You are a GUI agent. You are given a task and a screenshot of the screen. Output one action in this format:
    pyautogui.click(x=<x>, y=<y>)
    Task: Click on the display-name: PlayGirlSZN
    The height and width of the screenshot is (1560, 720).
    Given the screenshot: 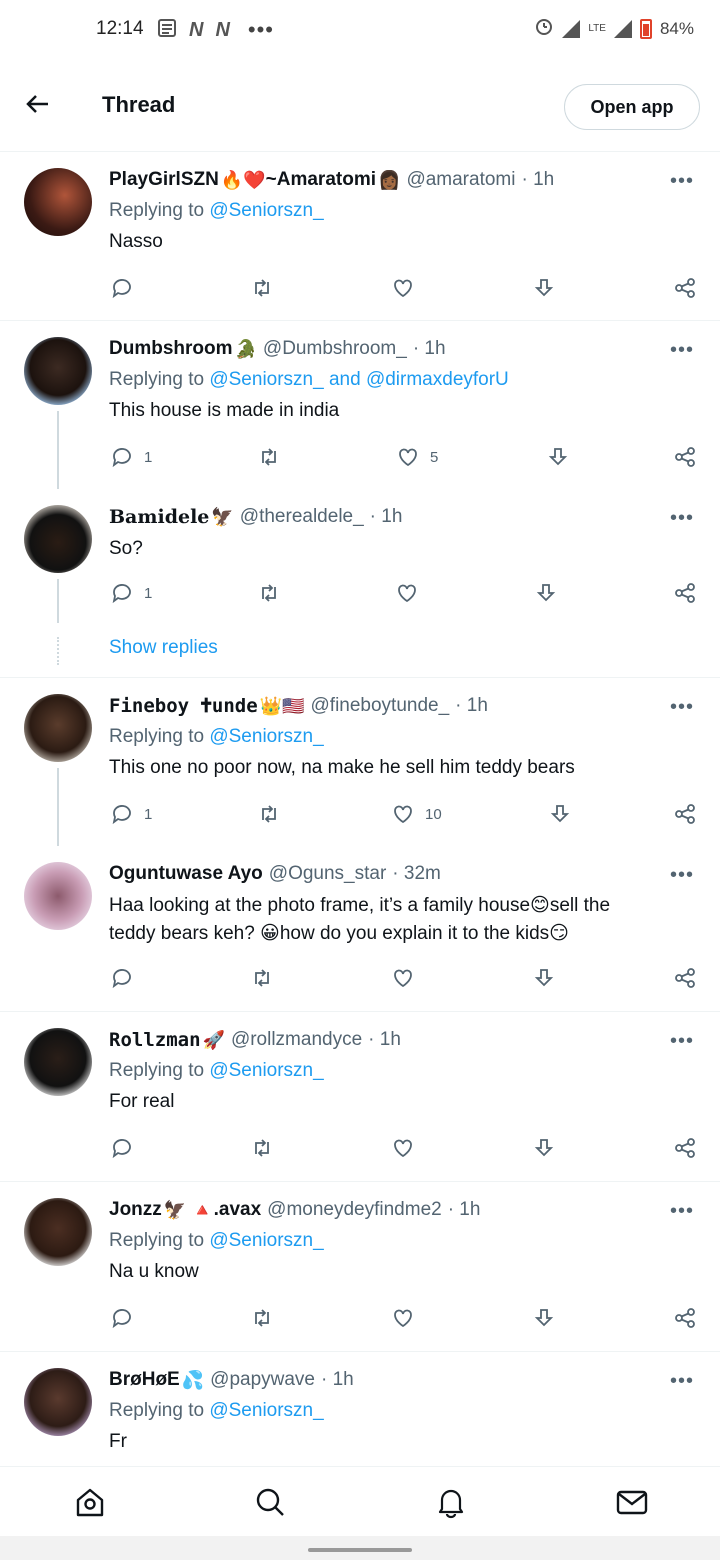 What is the action you would take?
    pyautogui.click(x=164, y=180)
    